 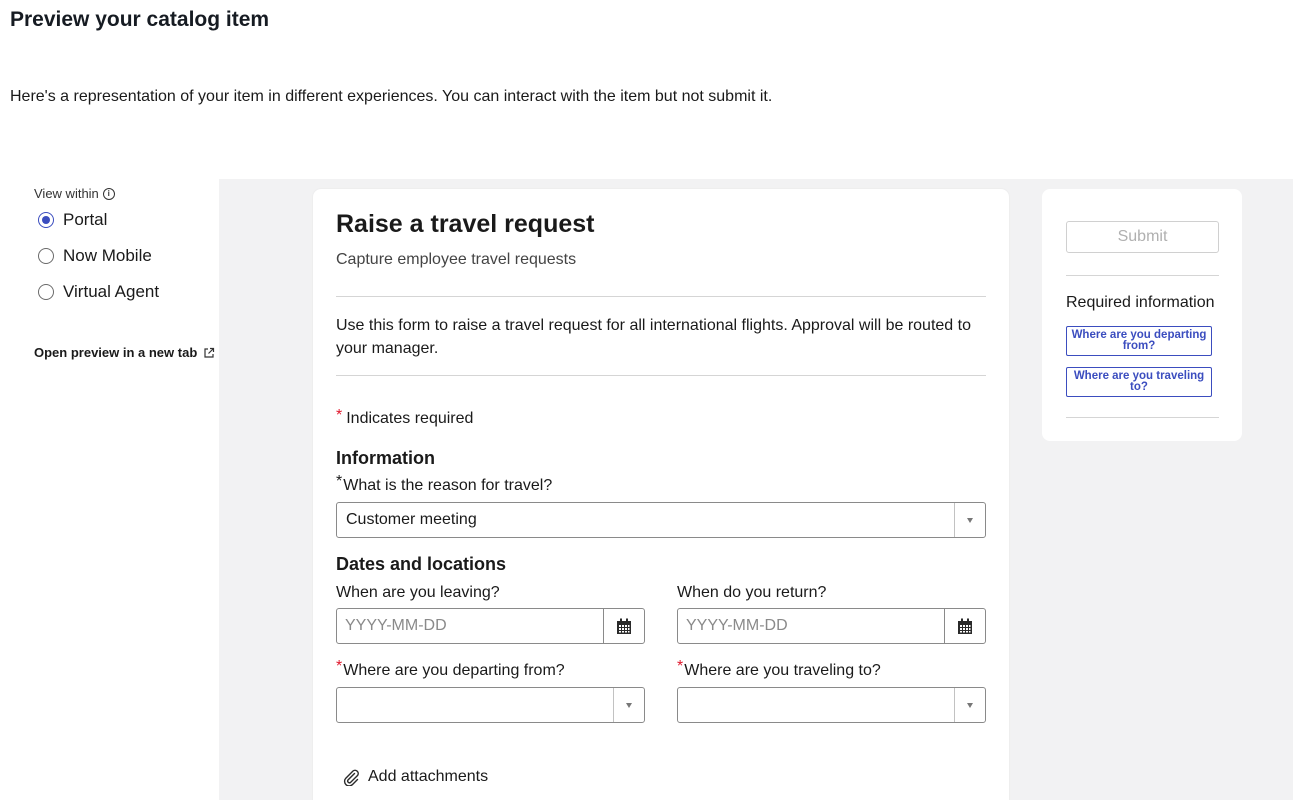 I want to click on destination-dropdown-button, so click(x=969, y=705).